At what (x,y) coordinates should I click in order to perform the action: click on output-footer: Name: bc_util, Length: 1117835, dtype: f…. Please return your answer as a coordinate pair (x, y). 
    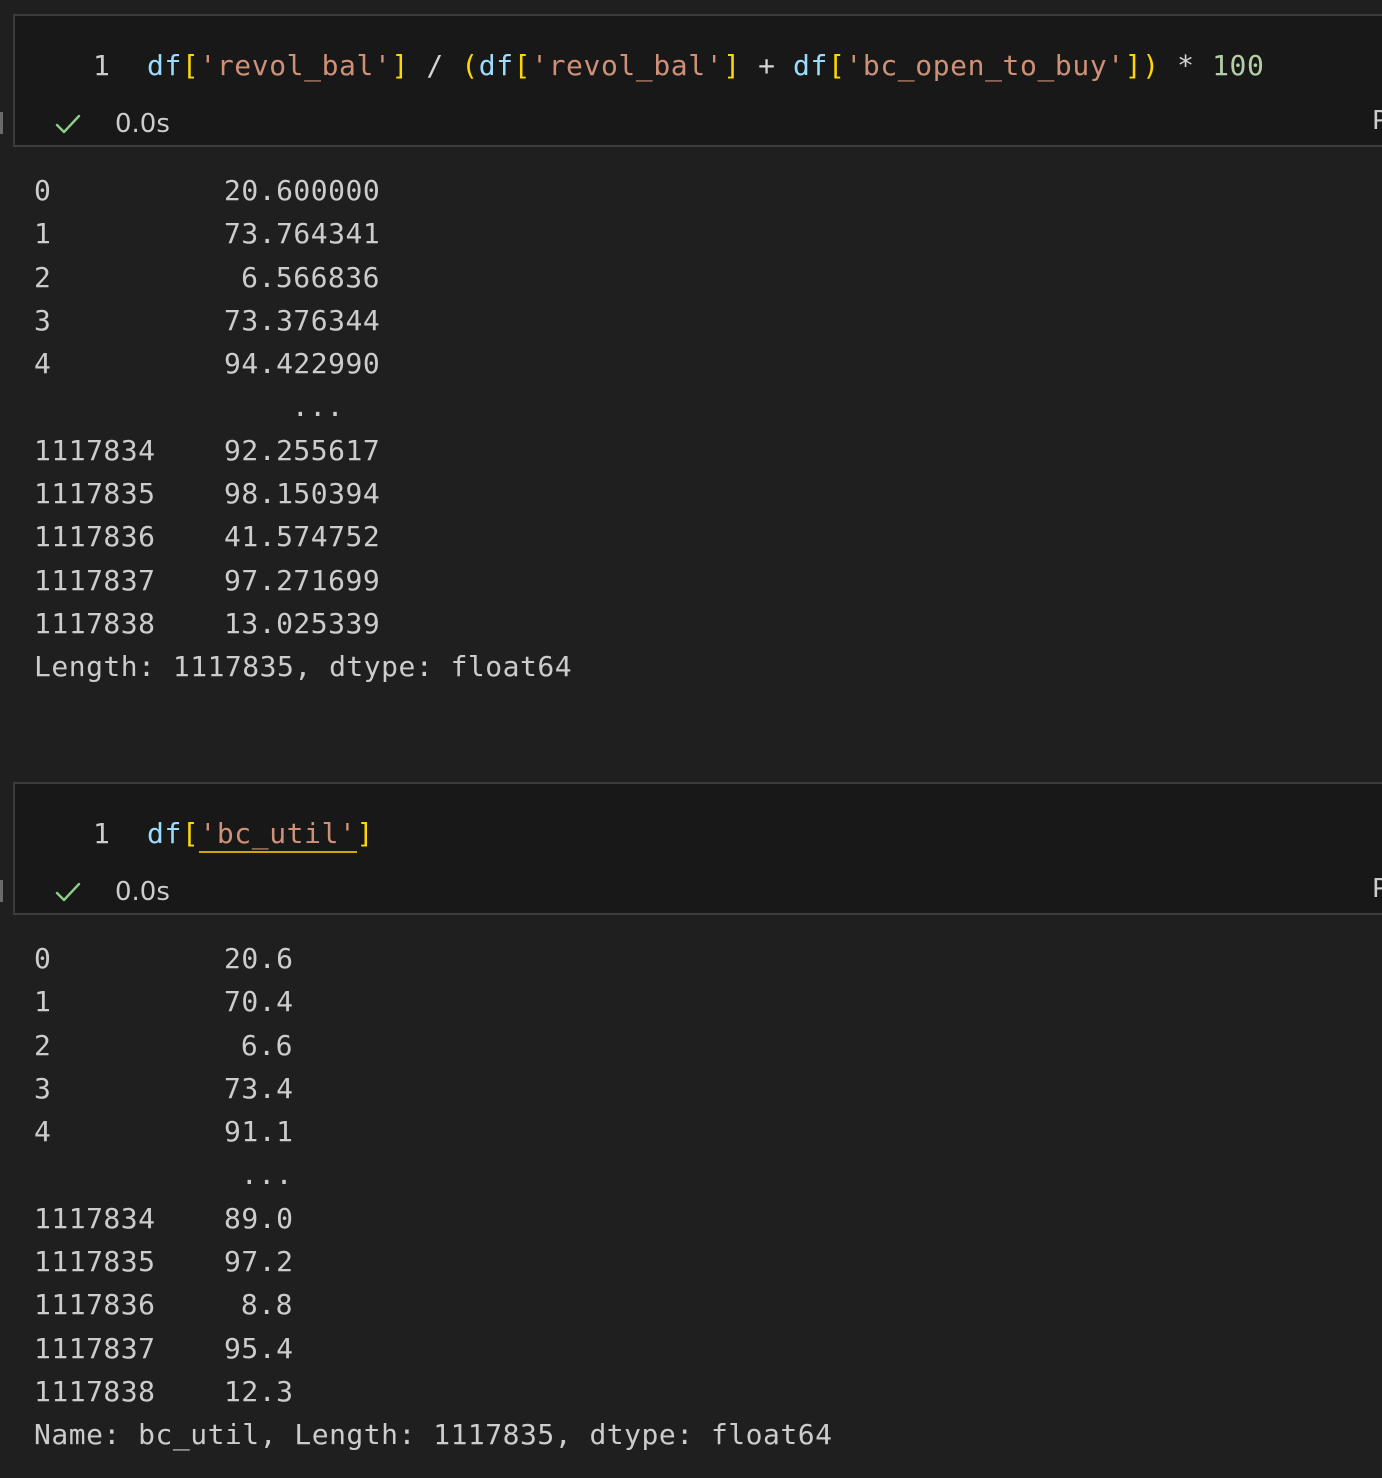
    Looking at the image, I should click on (433, 1435).